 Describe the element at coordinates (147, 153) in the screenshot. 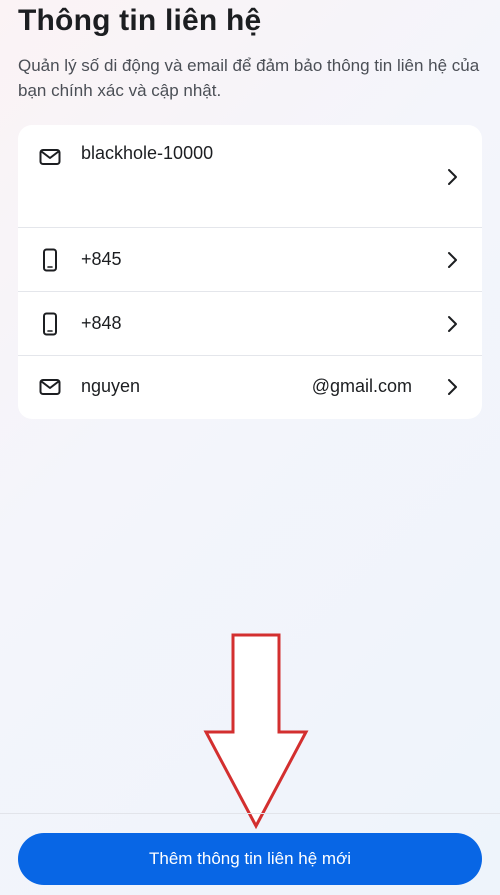

I see `contact-value: blackhole-10000` at that location.